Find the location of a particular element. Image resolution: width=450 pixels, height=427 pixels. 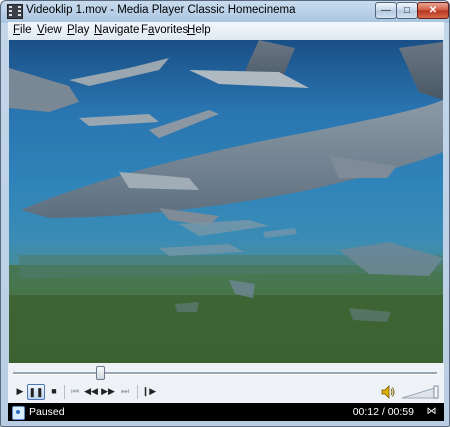

menu-help-label: elp is located at coordinates (203, 30).